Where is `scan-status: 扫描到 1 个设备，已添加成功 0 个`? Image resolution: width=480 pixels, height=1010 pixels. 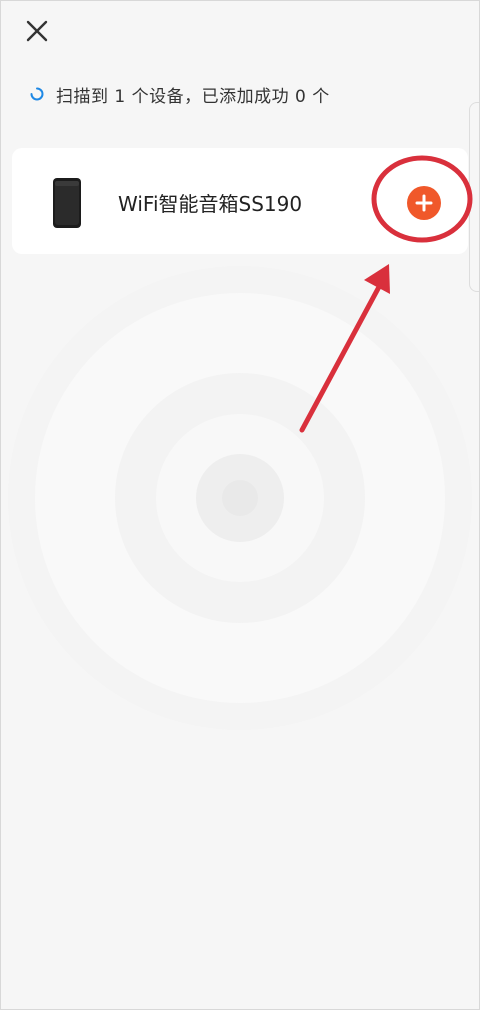
scan-status: 扫描到 1 个设备，已添加成功 0 个 is located at coordinates (180, 94).